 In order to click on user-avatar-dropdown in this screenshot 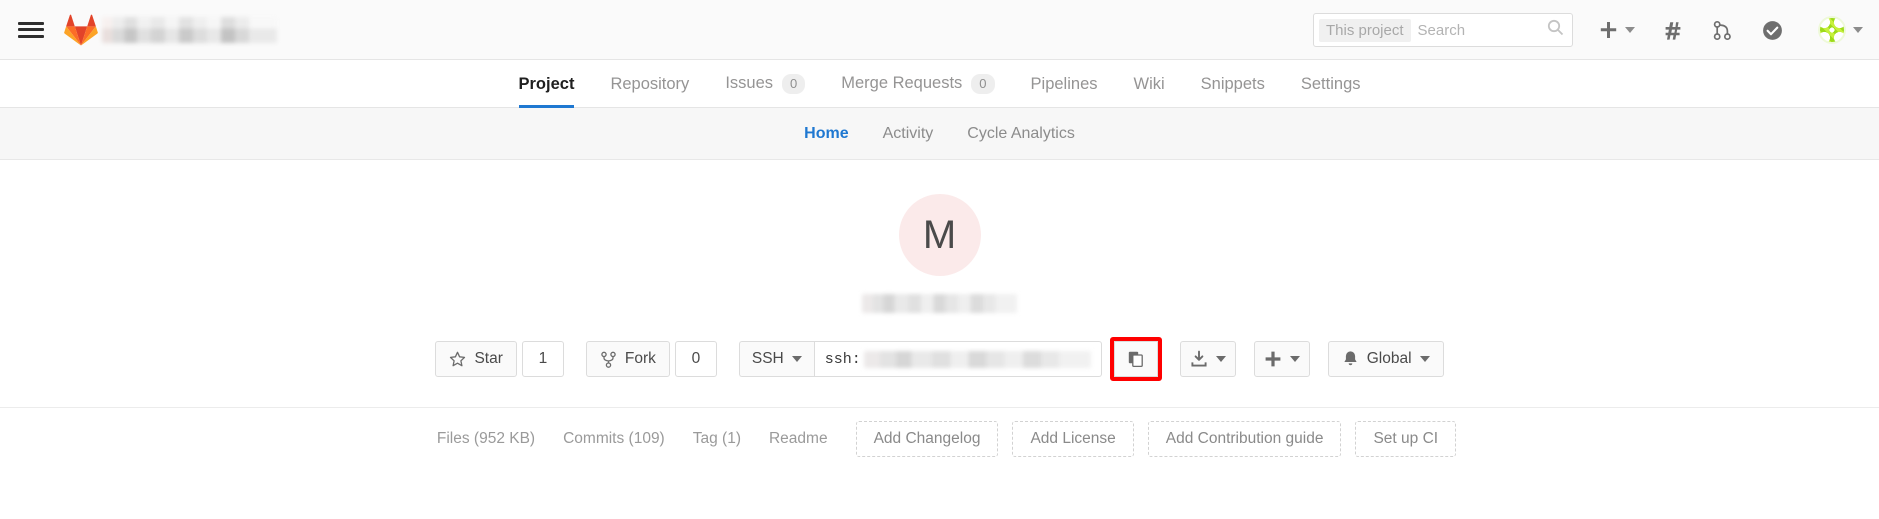, I will do `click(1840, 30)`.